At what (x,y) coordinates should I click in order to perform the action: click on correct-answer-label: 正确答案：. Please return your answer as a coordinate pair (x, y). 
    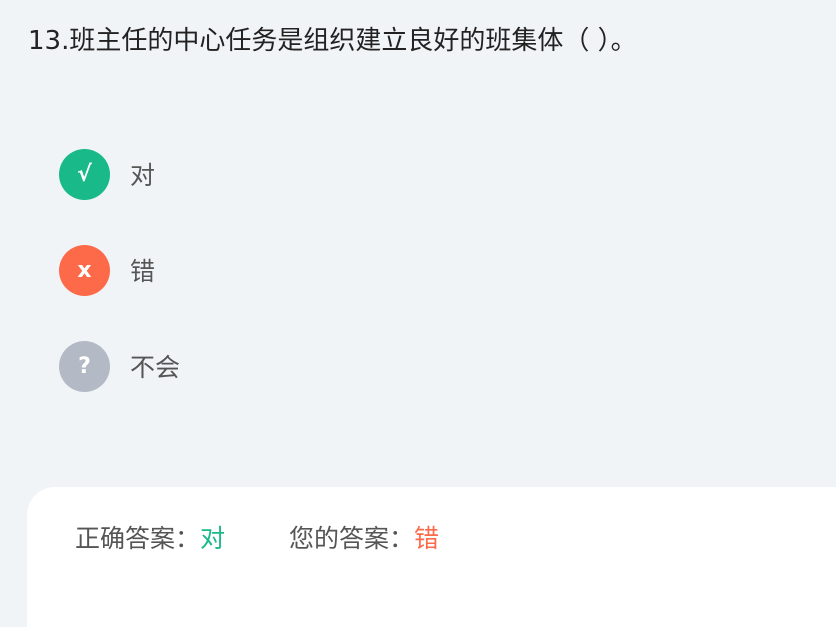
    Looking at the image, I should click on (138, 538).